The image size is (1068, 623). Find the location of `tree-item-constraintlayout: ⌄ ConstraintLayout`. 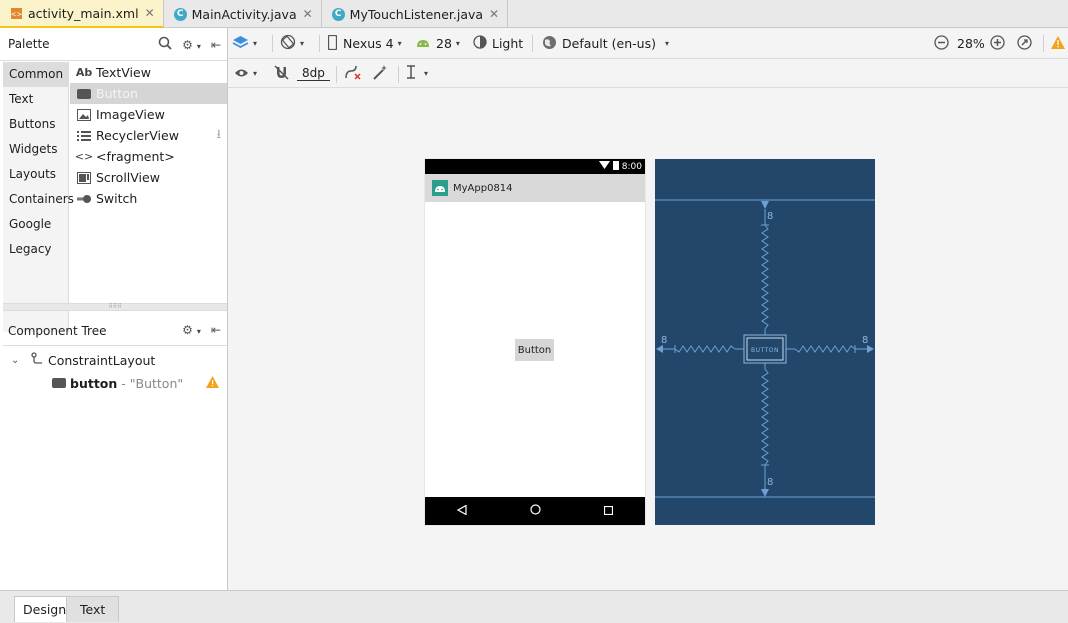

tree-item-constraintlayout: ⌄ ConstraintLayout is located at coordinates (115, 360).